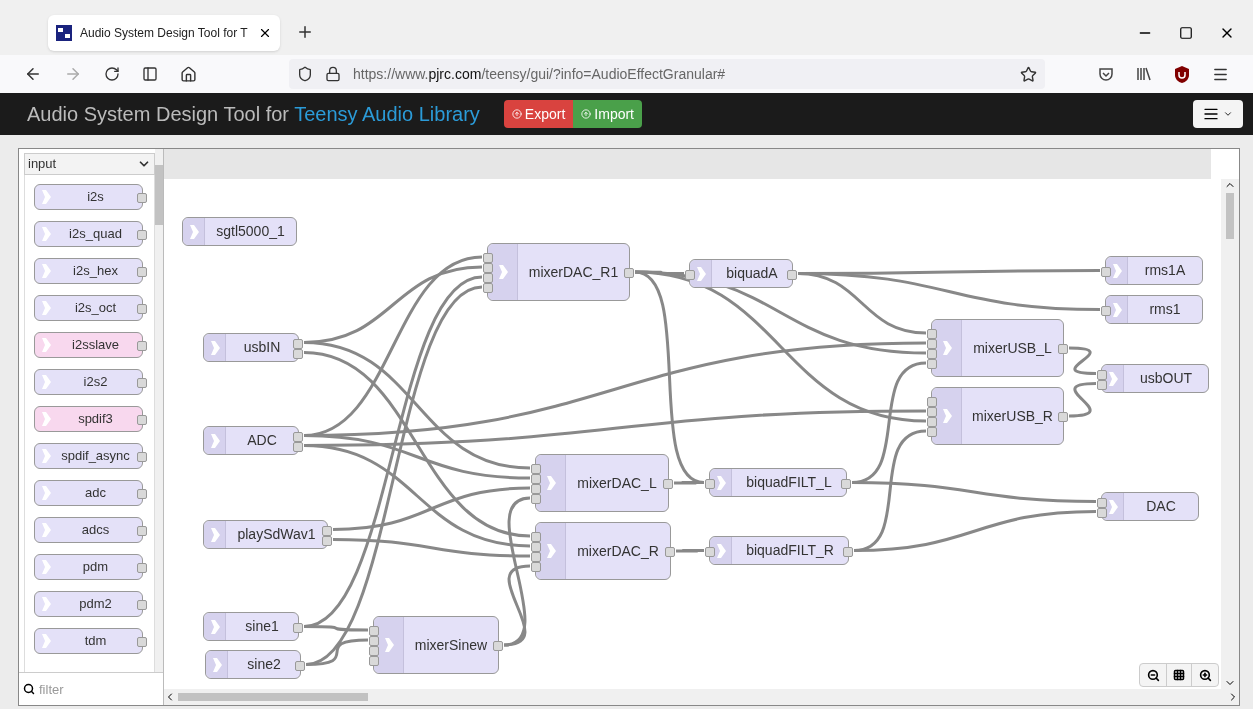 The width and height of the screenshot is (1253, 709). Describe the element at coordinates (29, 689) in the screenshot. I see `search-icon` at that location.